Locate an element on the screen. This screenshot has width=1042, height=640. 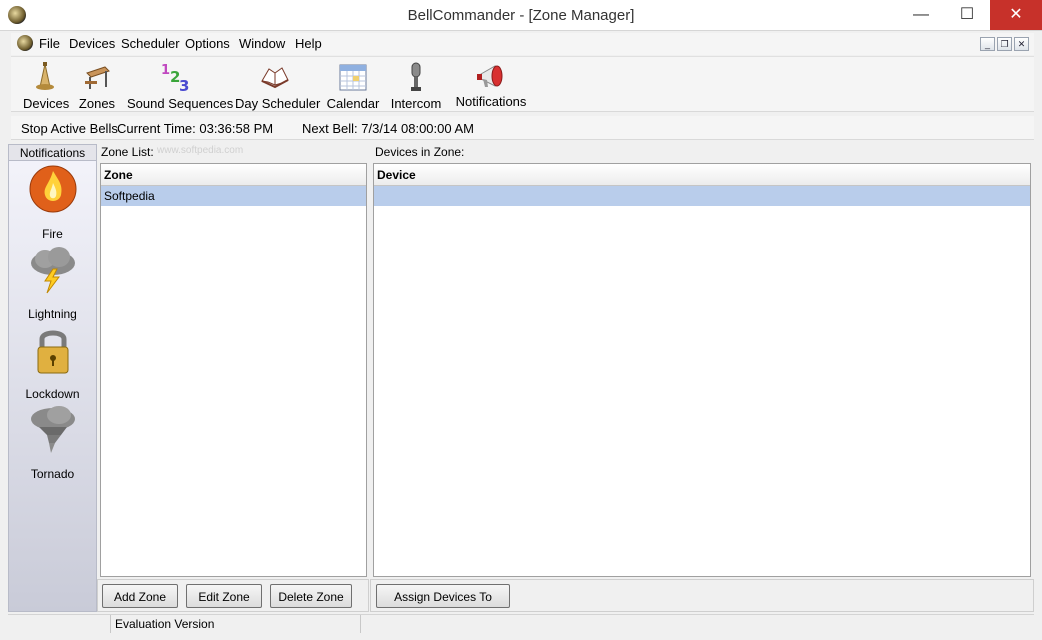
zone-column-header: Zone is located at coordinates (233, 175).